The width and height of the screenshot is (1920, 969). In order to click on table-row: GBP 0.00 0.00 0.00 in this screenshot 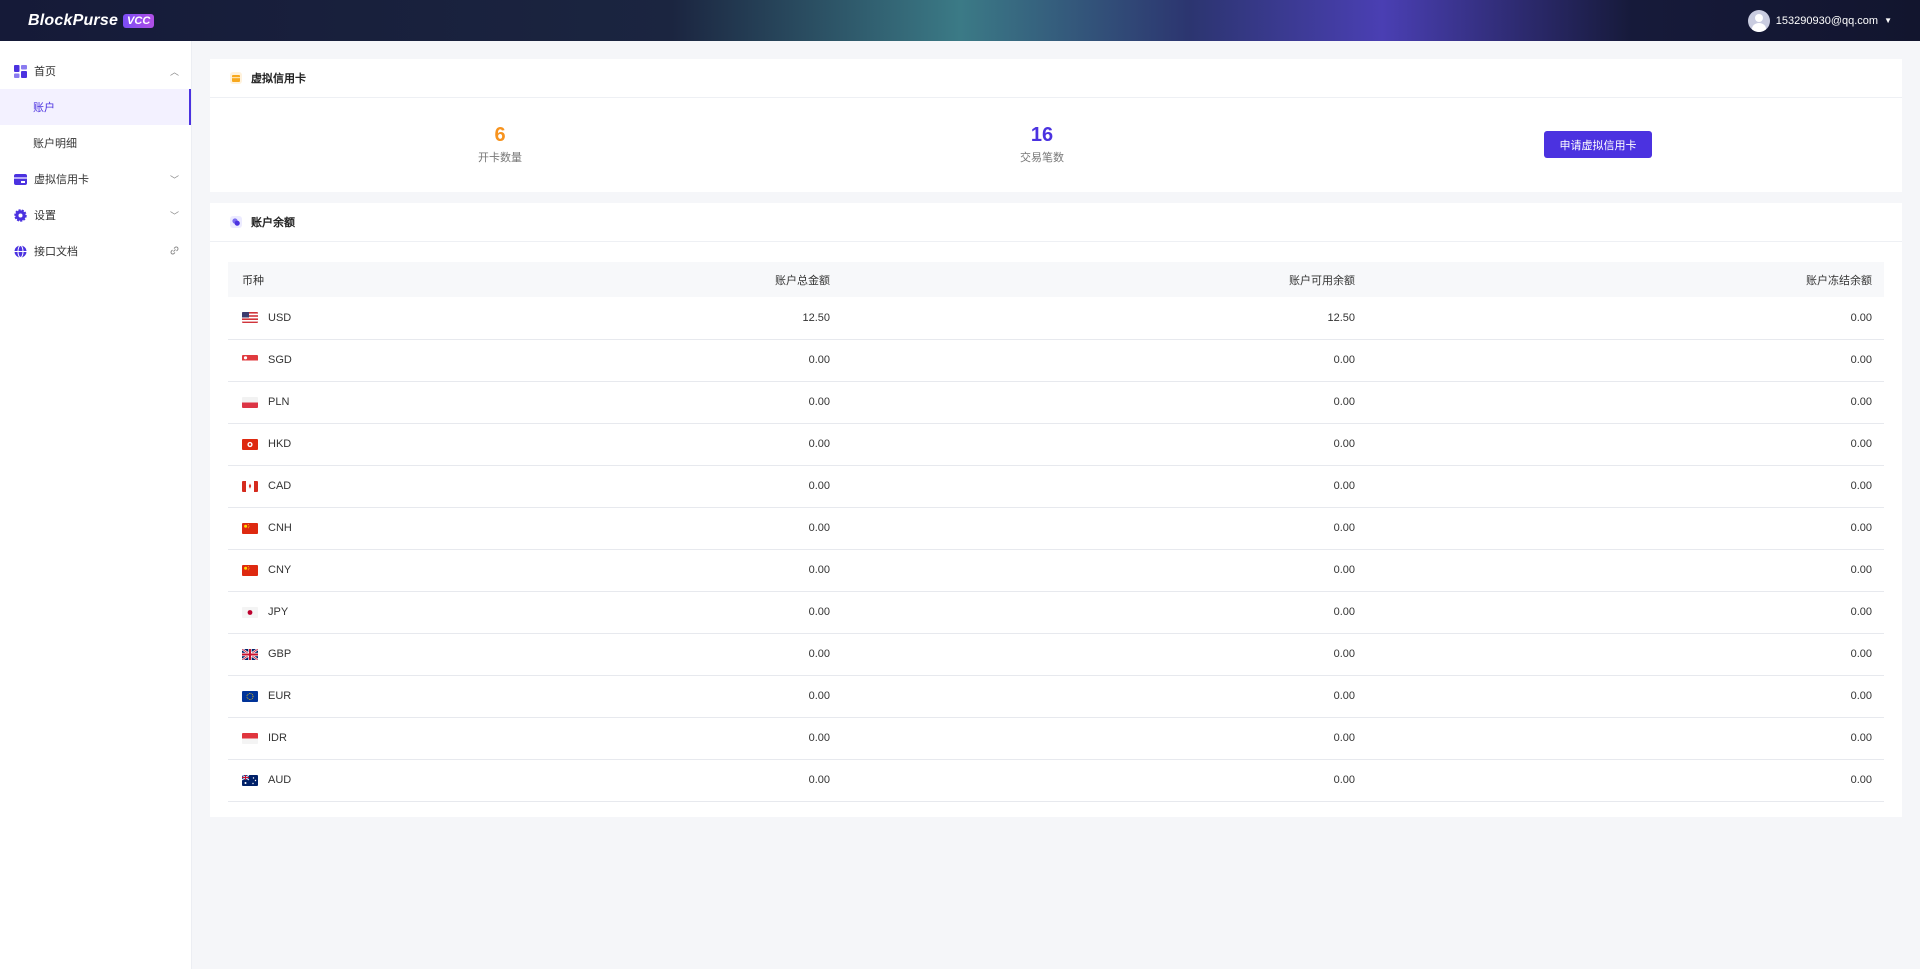, I will do `click(1056, 654)`.